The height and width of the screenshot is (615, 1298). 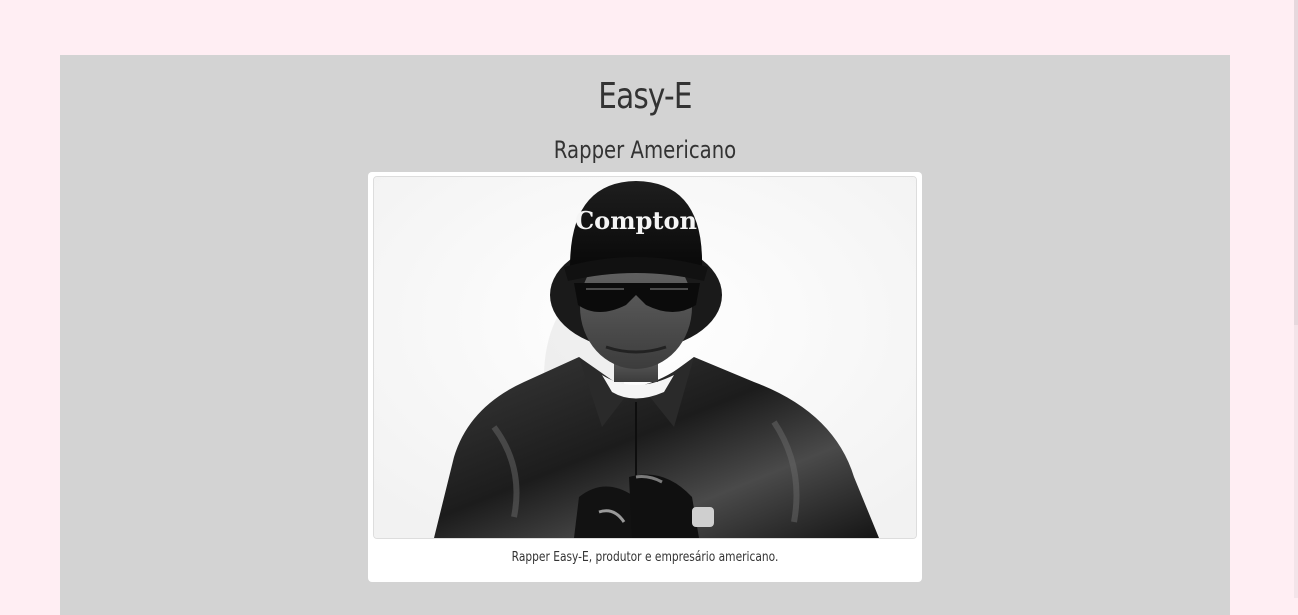 I want to click on scrollbar-track, so click(x=1296, y=299).